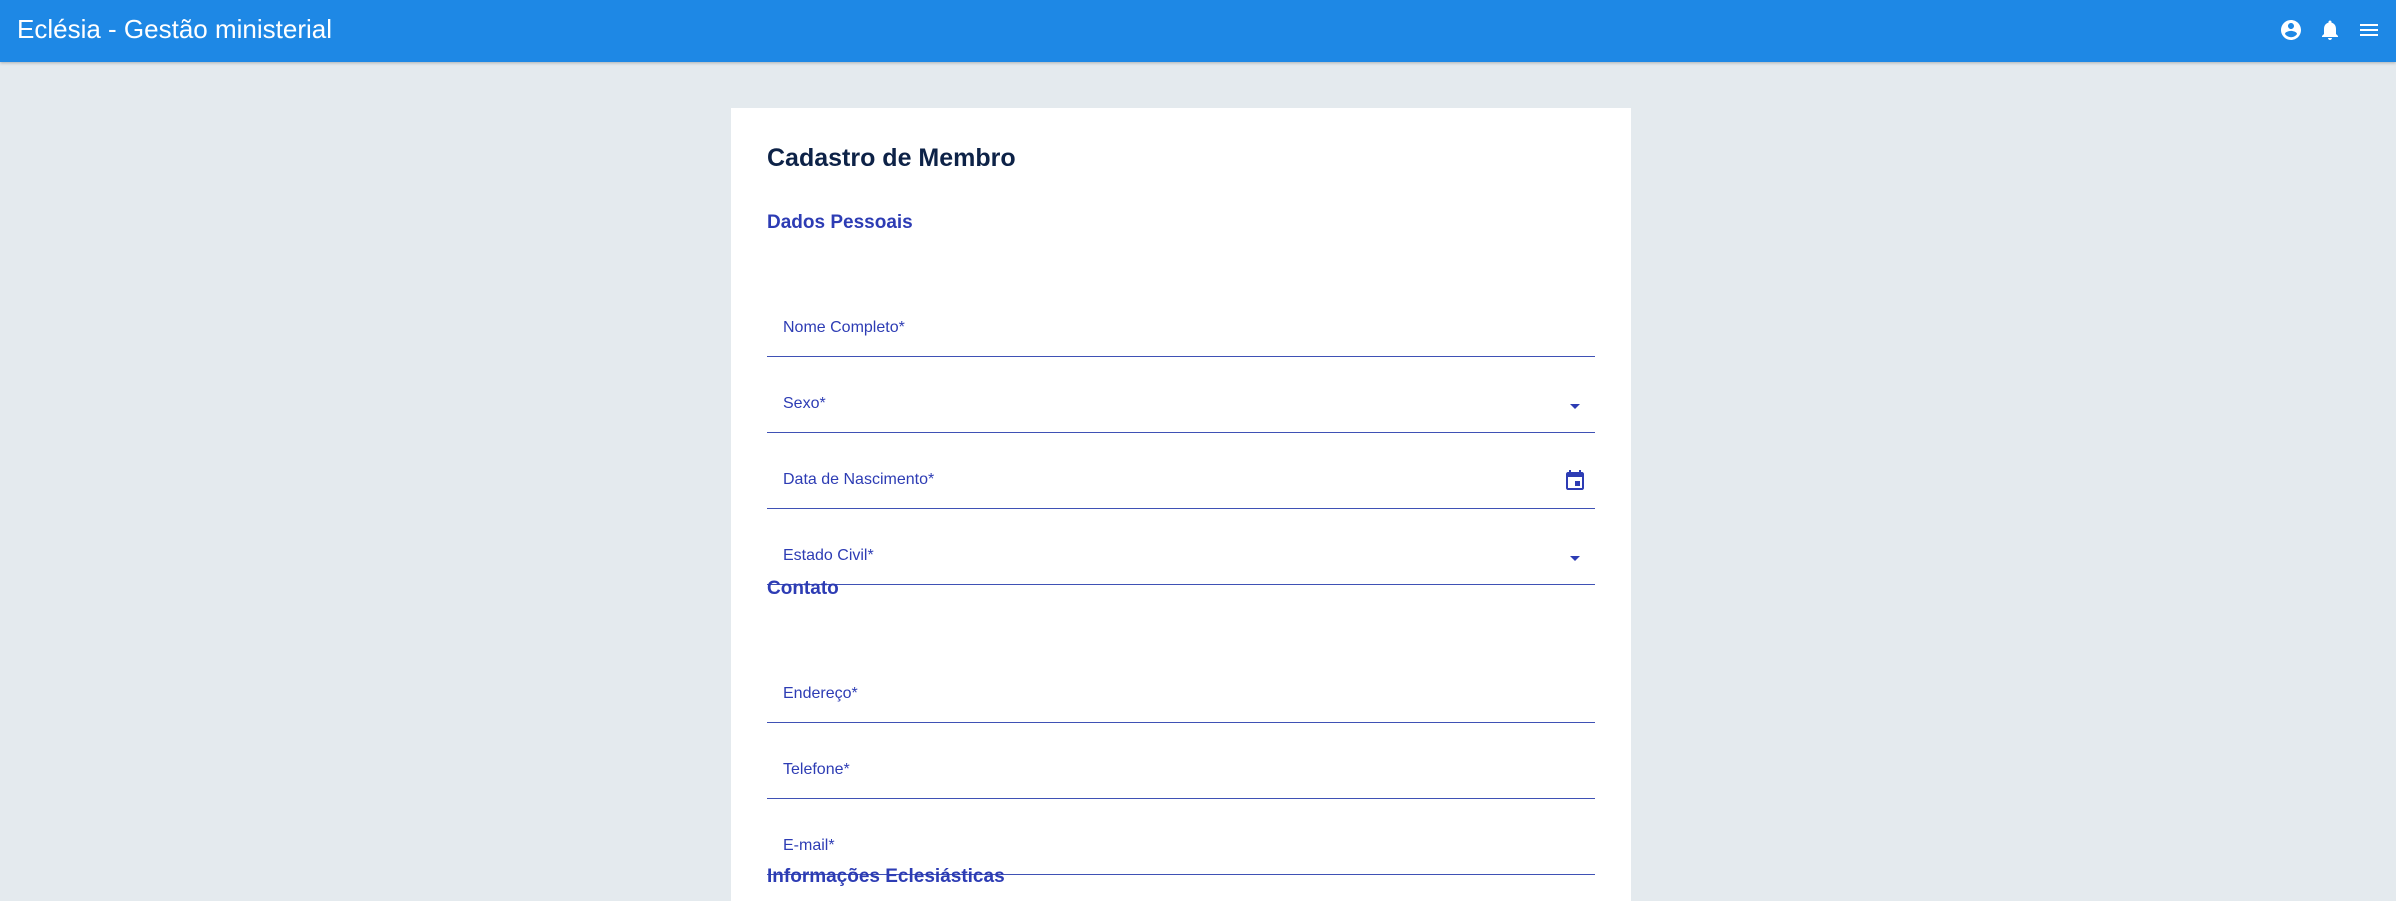  What do you see at coordinates (816, 769) in the screenshot?
I see `phone-label: Telefone*` at bounding box center [816, 769].